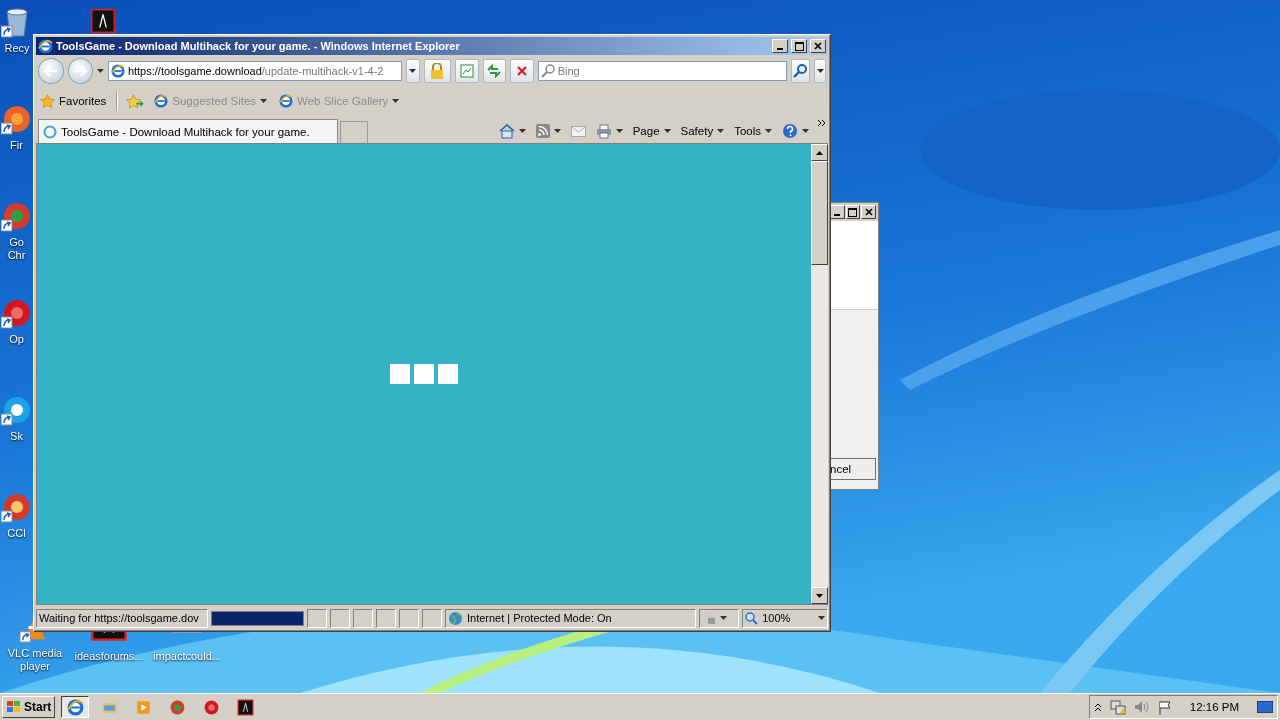 The width and height of the screenshot is (1280, 720). I want to click on start-button: Start, so click(29, 707).